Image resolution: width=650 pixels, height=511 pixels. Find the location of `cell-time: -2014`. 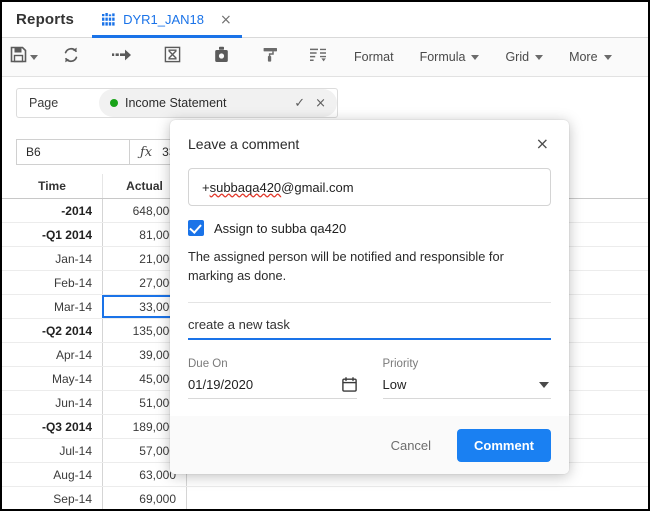

cell-time: -2014 is located at coordinates (52, 210).